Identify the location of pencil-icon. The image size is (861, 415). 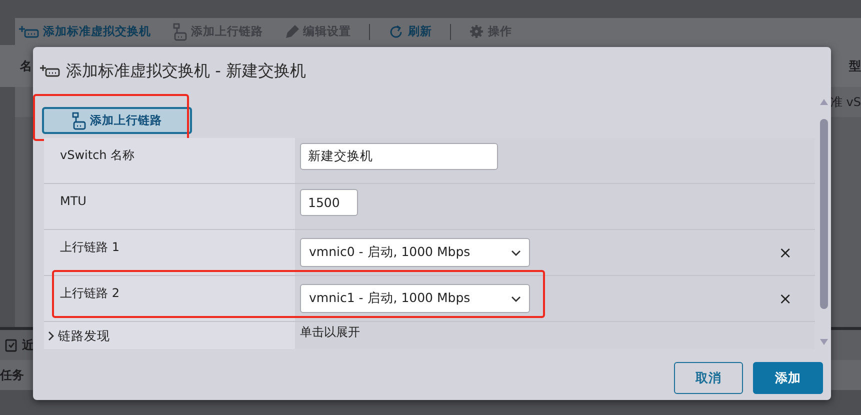
(292, 31).